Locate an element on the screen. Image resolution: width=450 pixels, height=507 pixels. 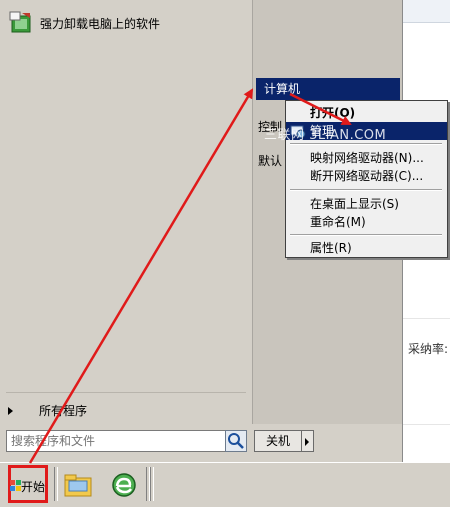
search-button is located at coordinates (236, 441).